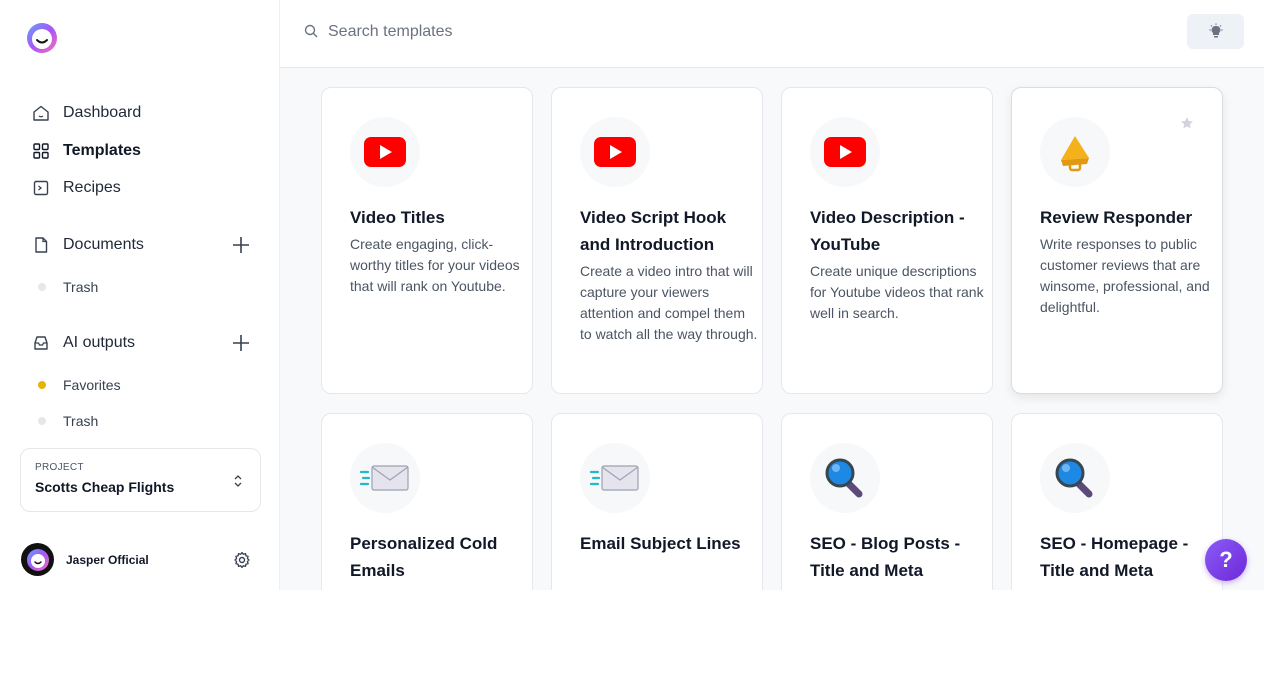 Image resolution: width=1264 pixels, height=697 pixels. I want to click on chevron-up-down-icon, so click(238, 481).